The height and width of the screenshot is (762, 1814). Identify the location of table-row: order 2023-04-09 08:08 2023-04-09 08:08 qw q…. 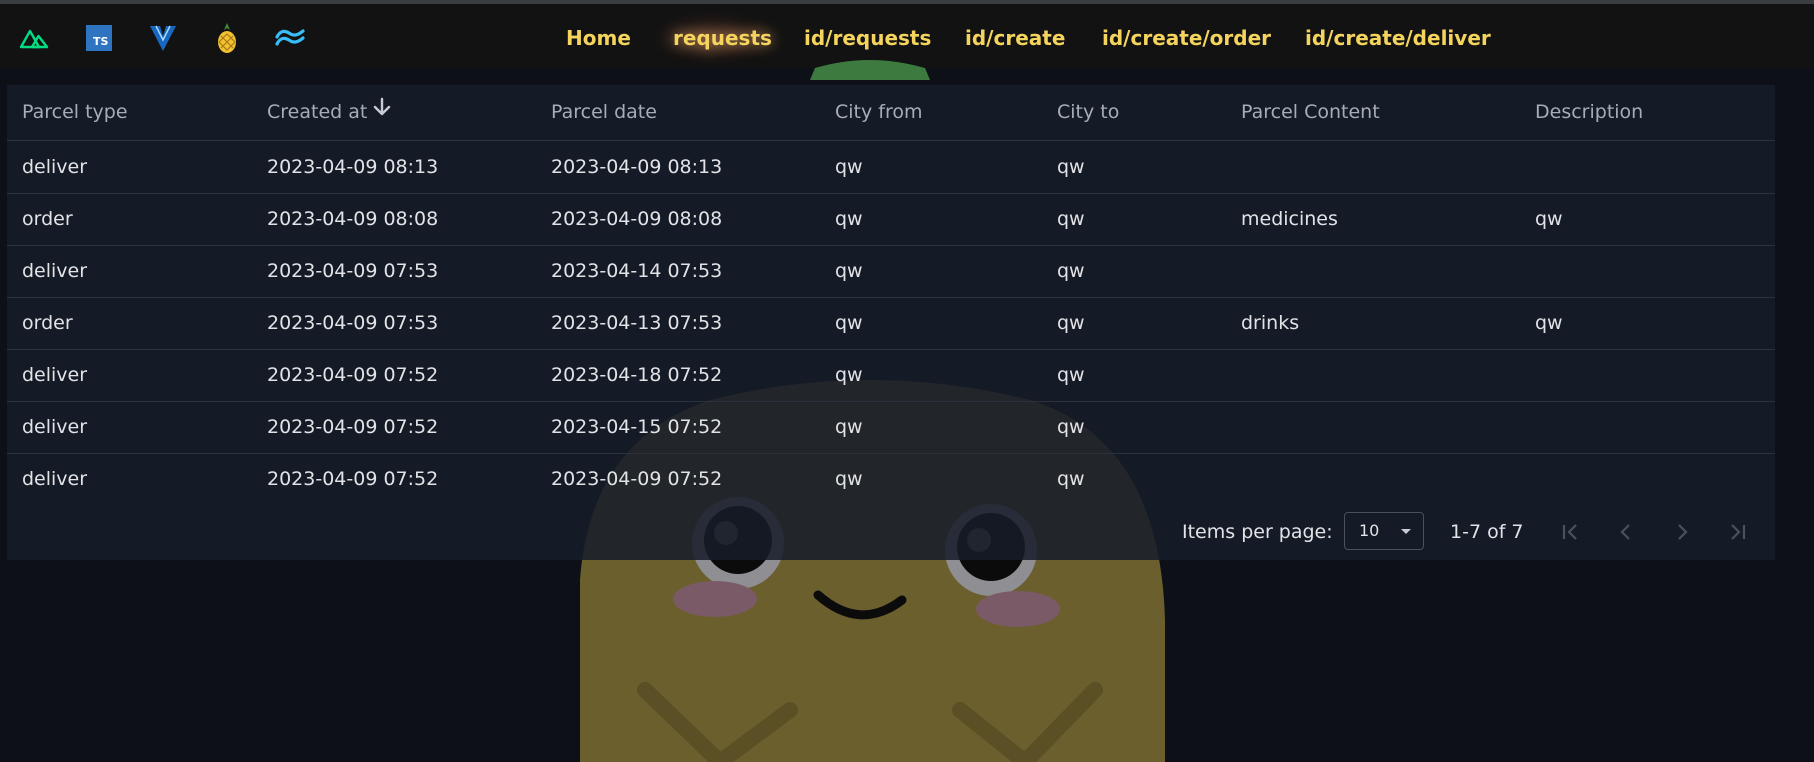
(891, 219).